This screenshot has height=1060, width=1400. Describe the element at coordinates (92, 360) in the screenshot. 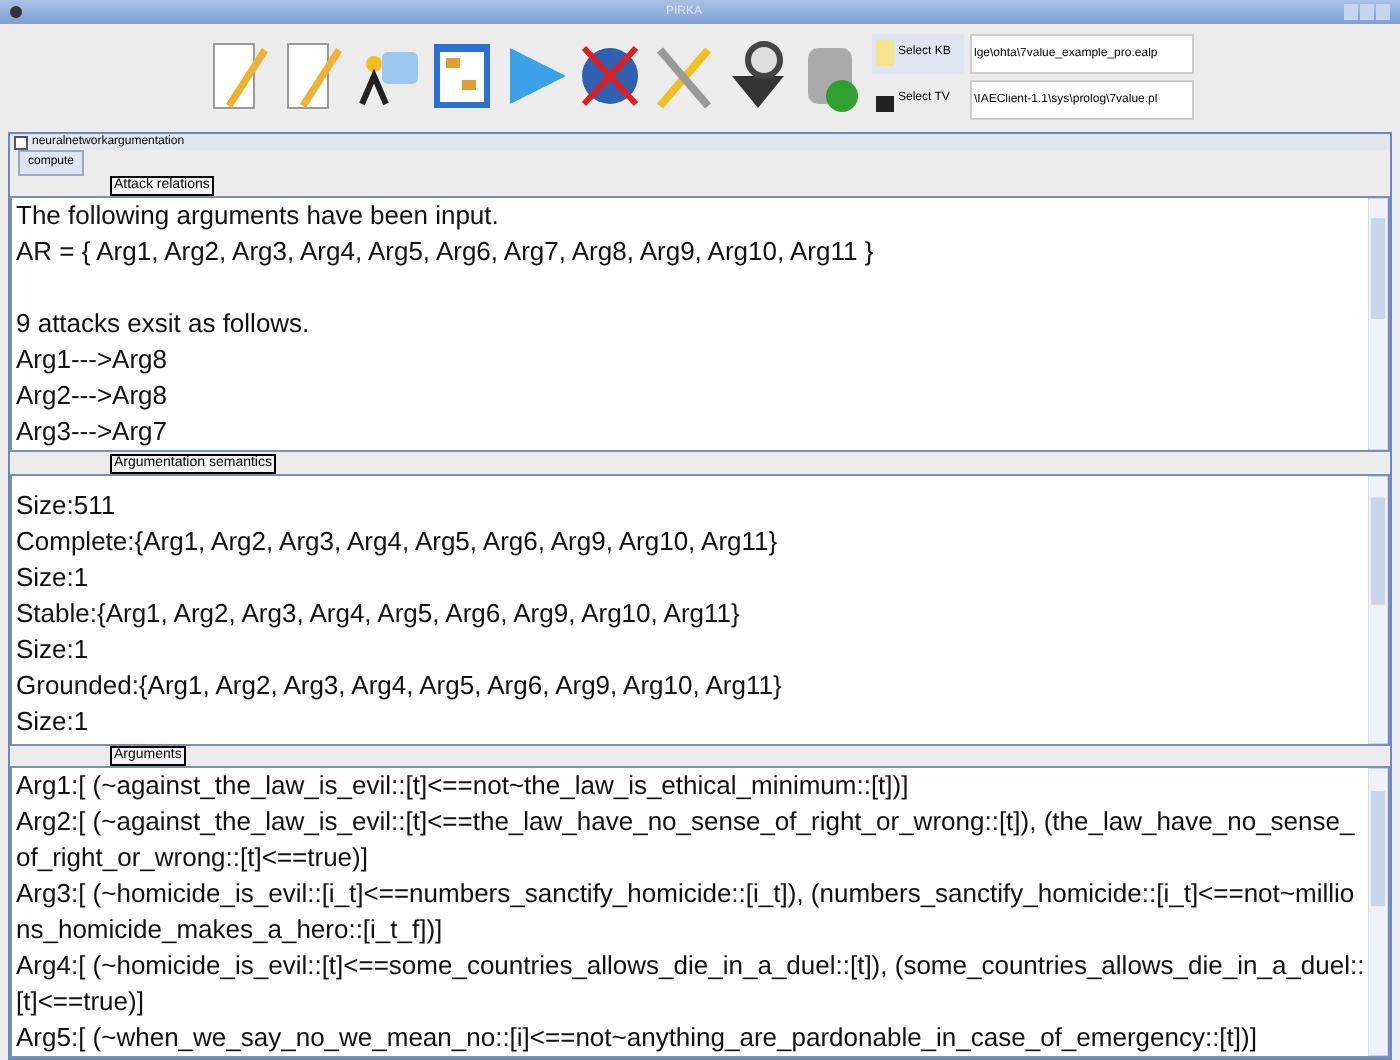

I see `text-line: Arg1--->Arg8` at that location.